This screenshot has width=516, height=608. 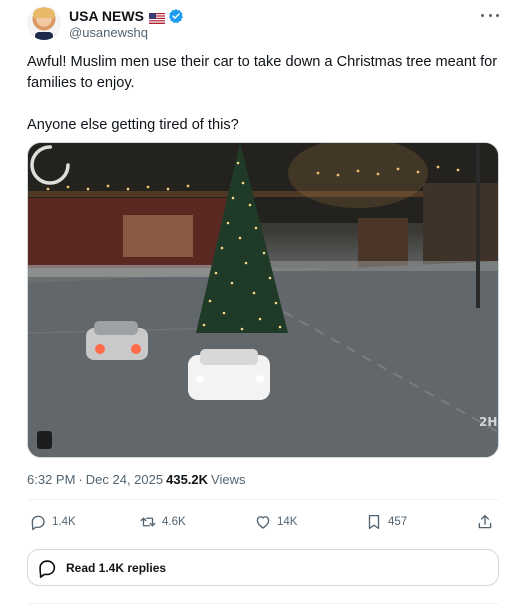 What do you see at coordinates (47, 568) in the screenshot?
I see `reply-bubble-icon` at bounding box center [47, 568].